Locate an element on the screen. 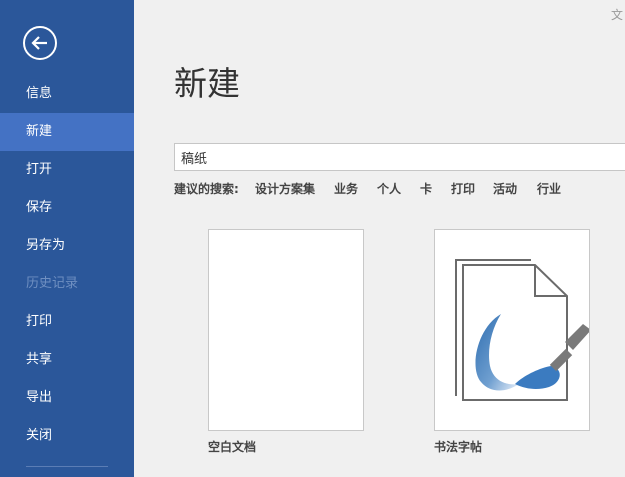  window-title-fragment: 文 is located at coordinates (617, 15).